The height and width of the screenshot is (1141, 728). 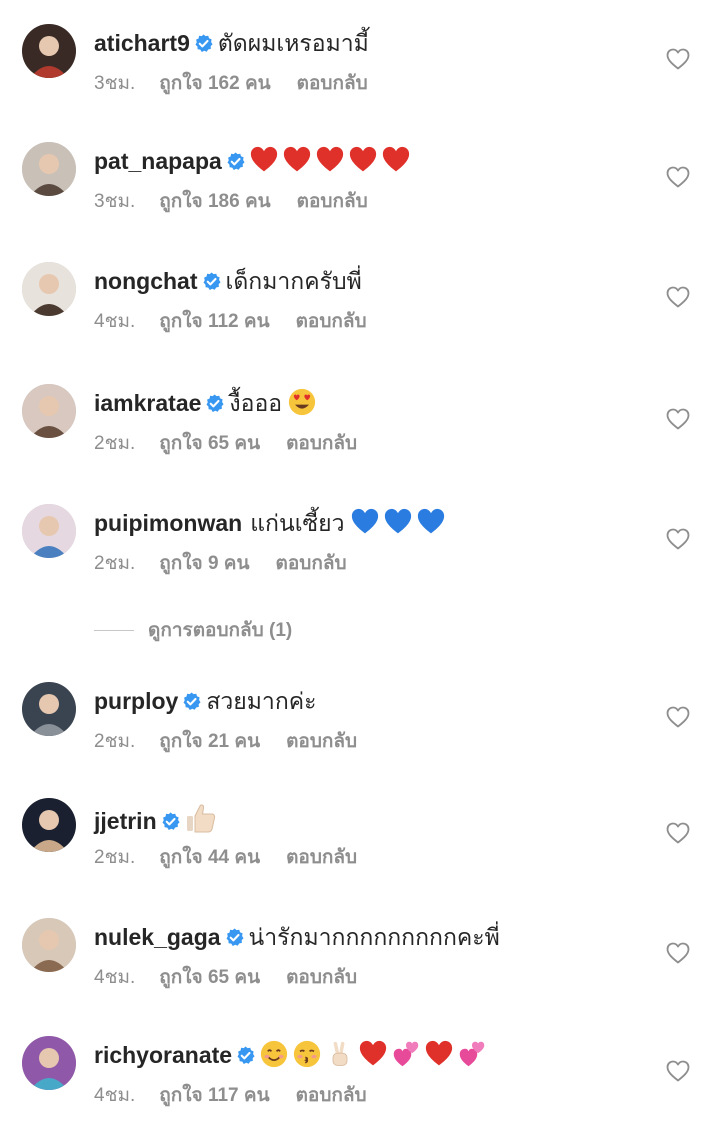 I want to click on comment-body: nongchat เด็กมากครับพี่, so click(x=231, y=281).